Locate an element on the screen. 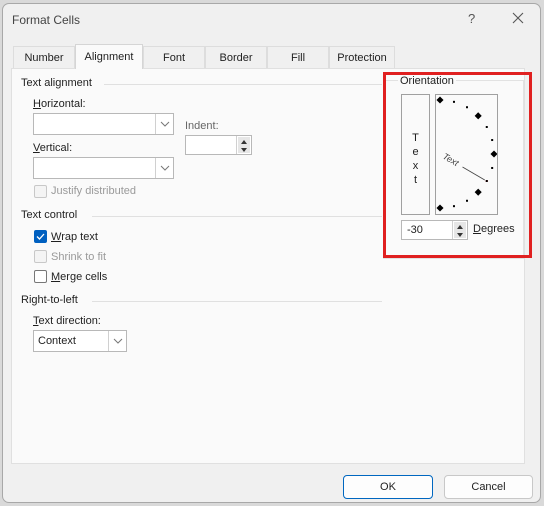  wrap-text-checkbox is located at coordinates (40, 236).